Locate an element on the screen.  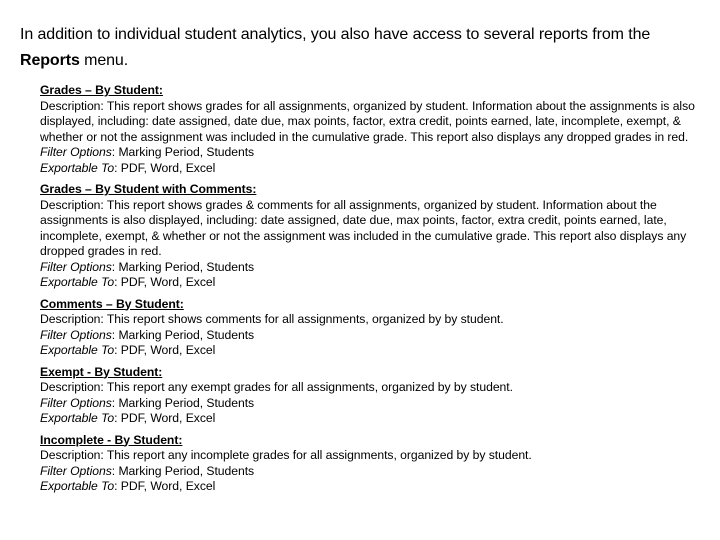
report-title: Grades – By Student with Comments: is located at coordinates (148, 189).